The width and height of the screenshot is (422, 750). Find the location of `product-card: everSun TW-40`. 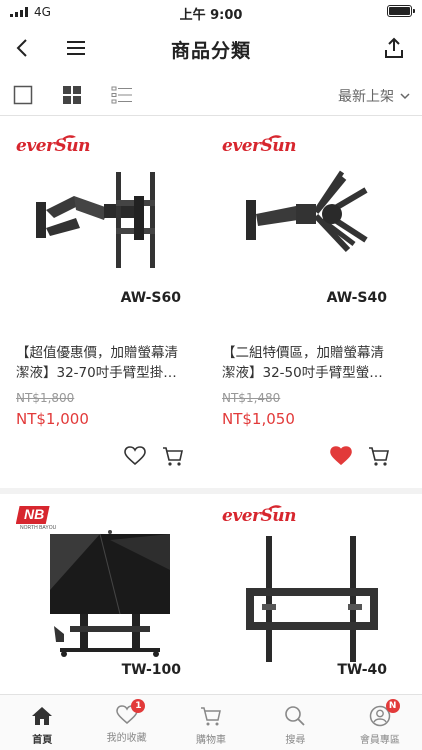

product-card: everSun TW-40 is located at coordinates (308, 594).